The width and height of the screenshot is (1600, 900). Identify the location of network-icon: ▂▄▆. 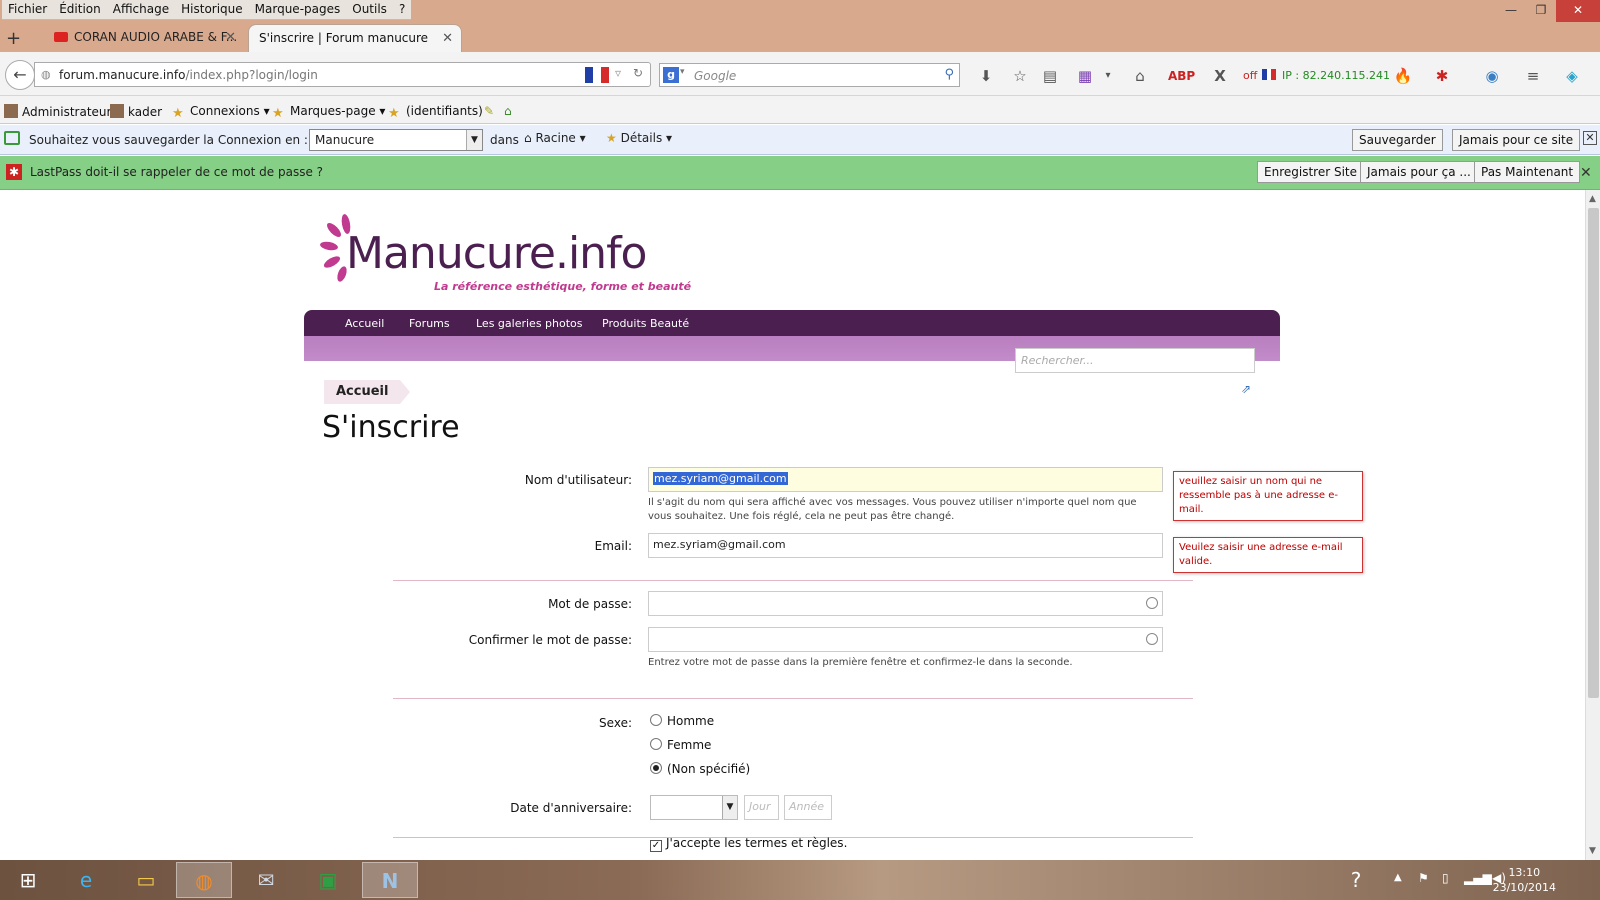
(1478, 878).